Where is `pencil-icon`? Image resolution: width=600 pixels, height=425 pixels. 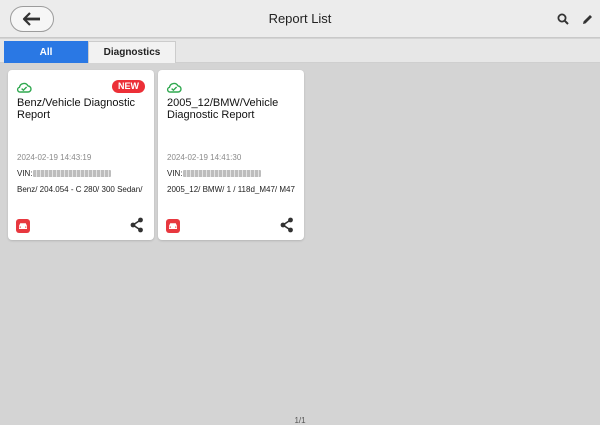
pencil-icon is located at coordinates (587, 19).